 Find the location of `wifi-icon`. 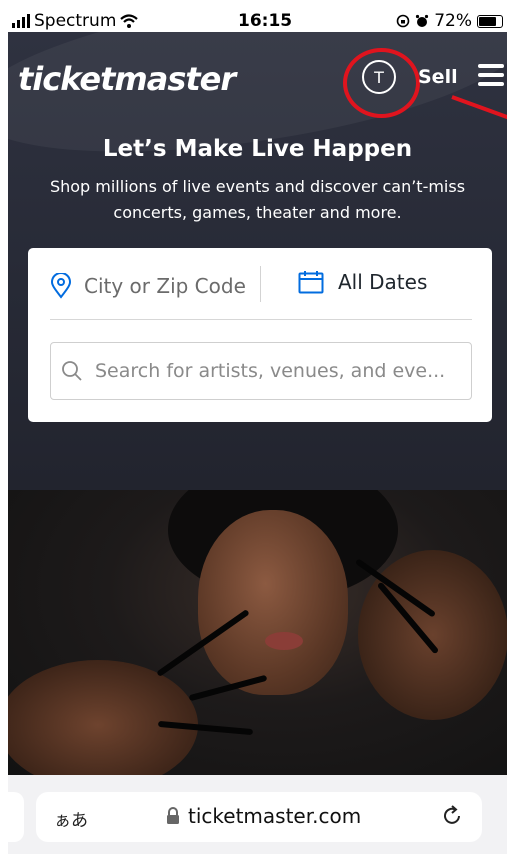

wifi-icon is located at coordinates (129, 21).